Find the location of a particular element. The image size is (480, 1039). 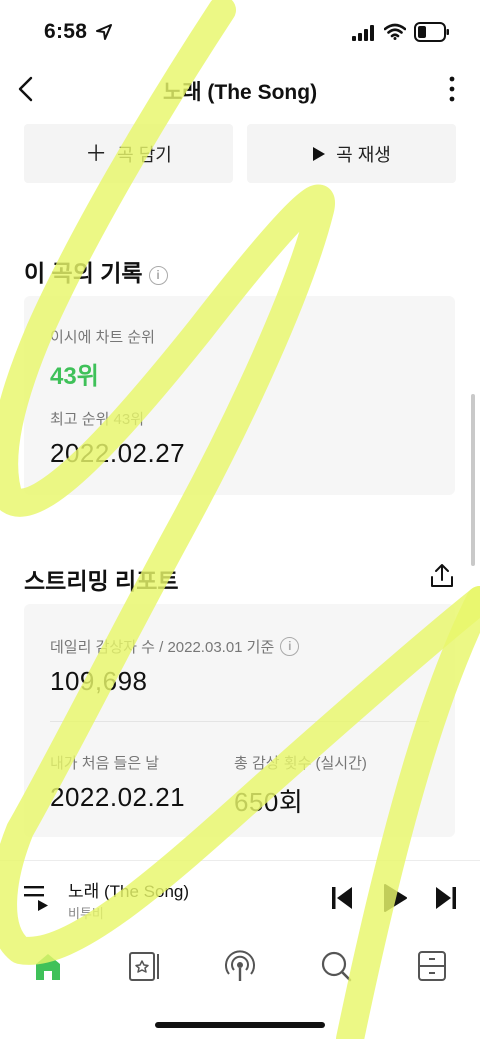

song-record-title-text: 이 곡의 기록 is located at coordinates (83, 273).